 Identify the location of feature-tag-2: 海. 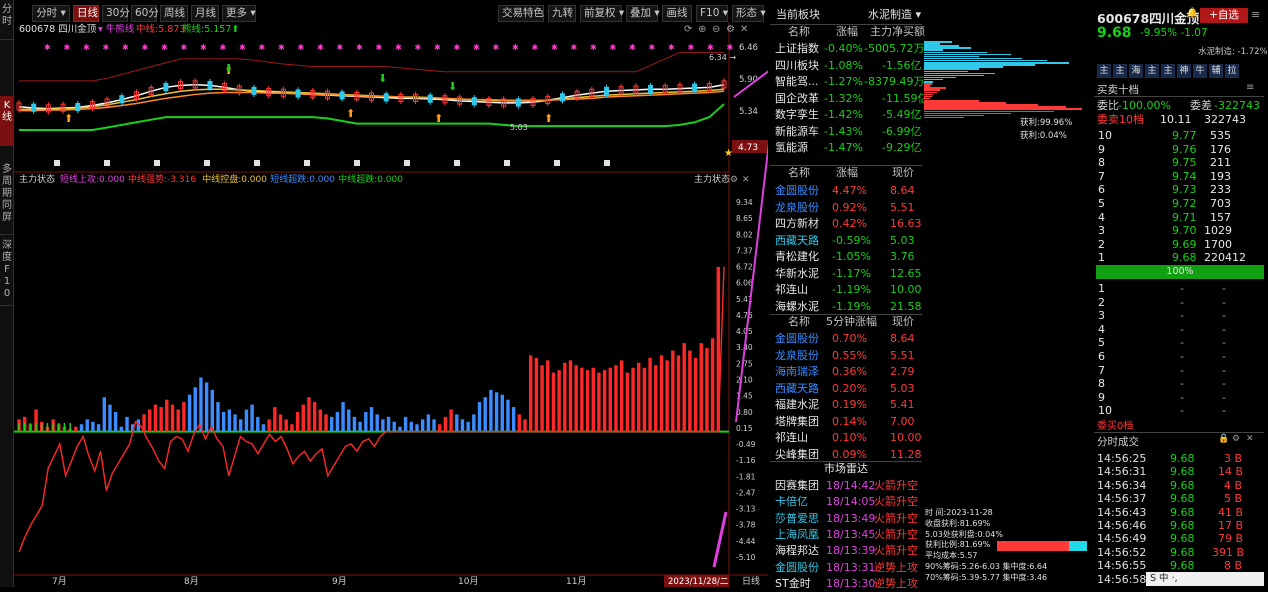
(1136, 71).